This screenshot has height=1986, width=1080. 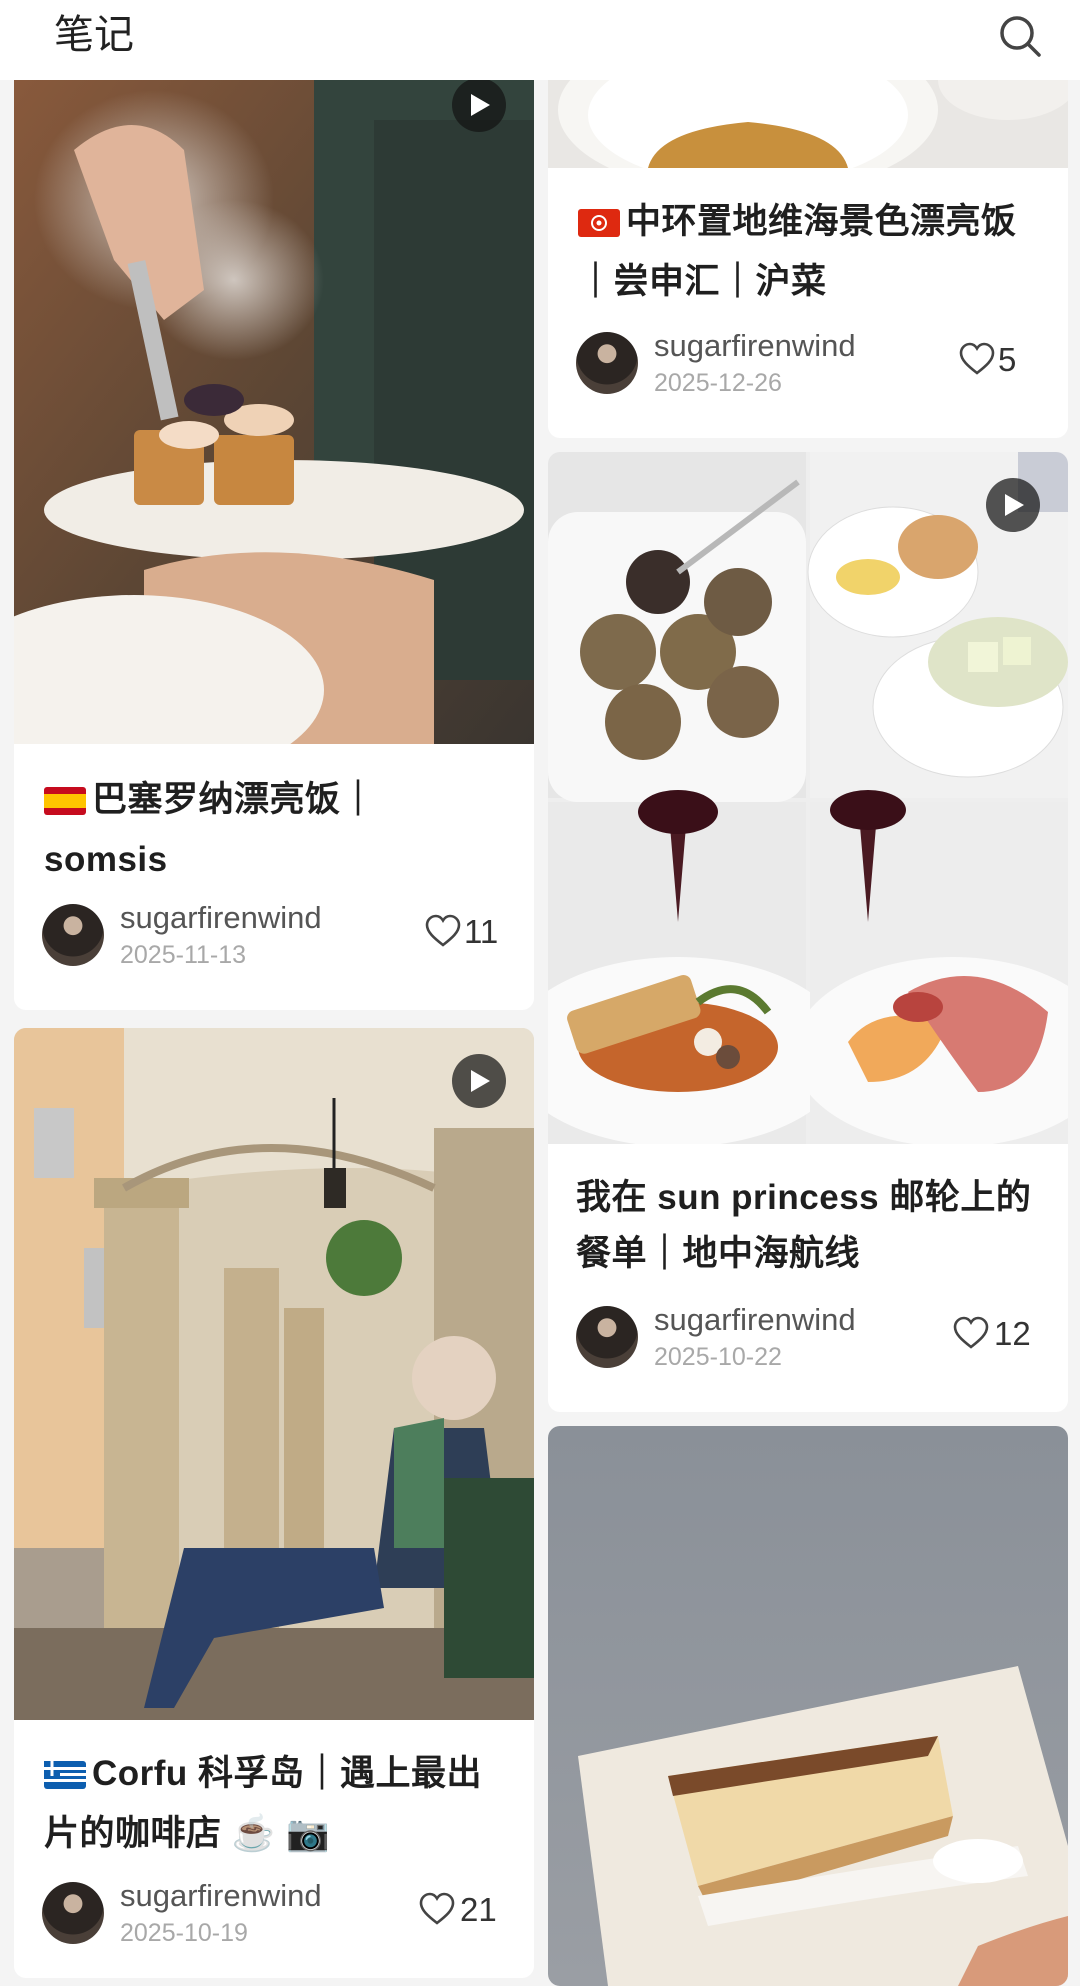 I want to click on note-card, so click(x=808, y=1706).